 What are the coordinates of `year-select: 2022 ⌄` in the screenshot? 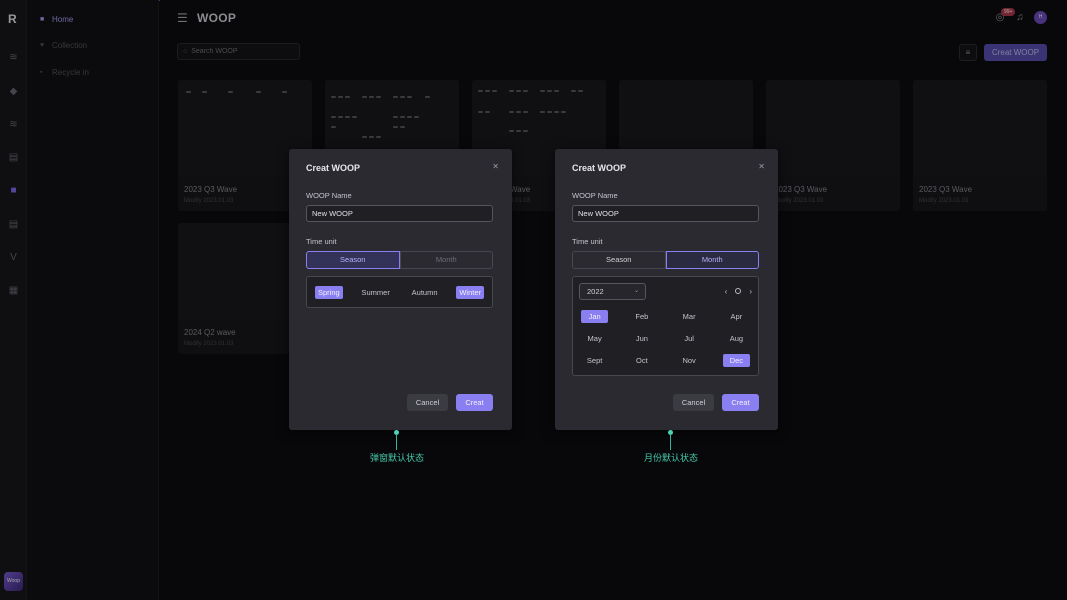 It's located at (612, 291).